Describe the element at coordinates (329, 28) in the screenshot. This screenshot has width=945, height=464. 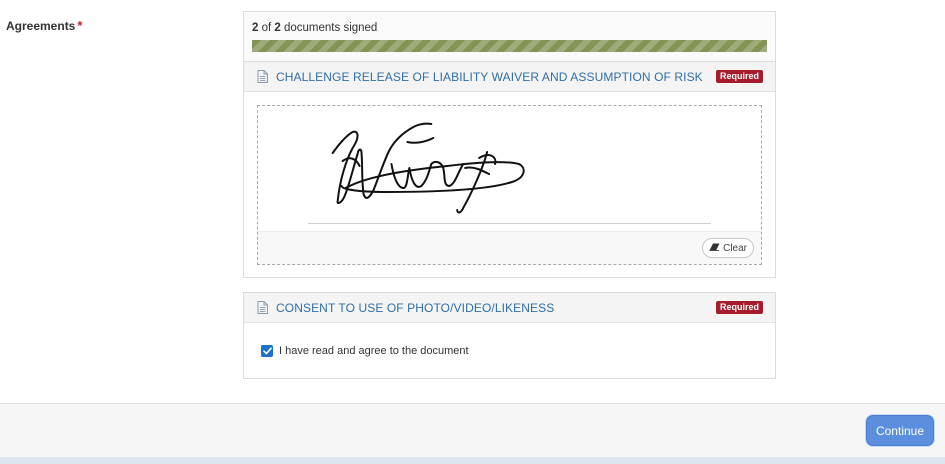
I see `progress-suffix: documents signed` at that location.